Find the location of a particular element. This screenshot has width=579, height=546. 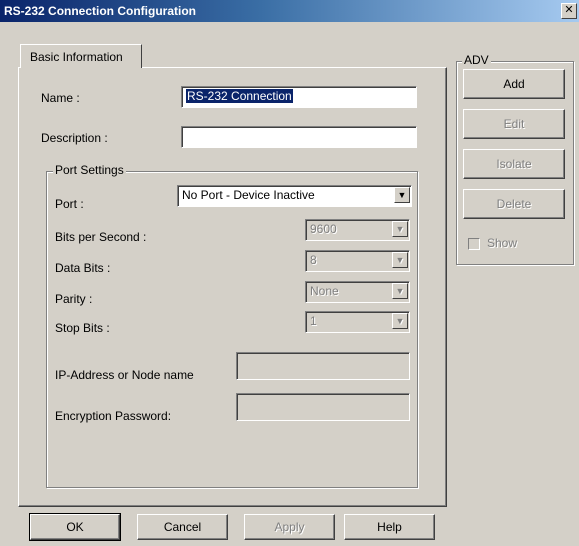

stop-bits-label: Stop Bits : is located at coordinates (82, 328).